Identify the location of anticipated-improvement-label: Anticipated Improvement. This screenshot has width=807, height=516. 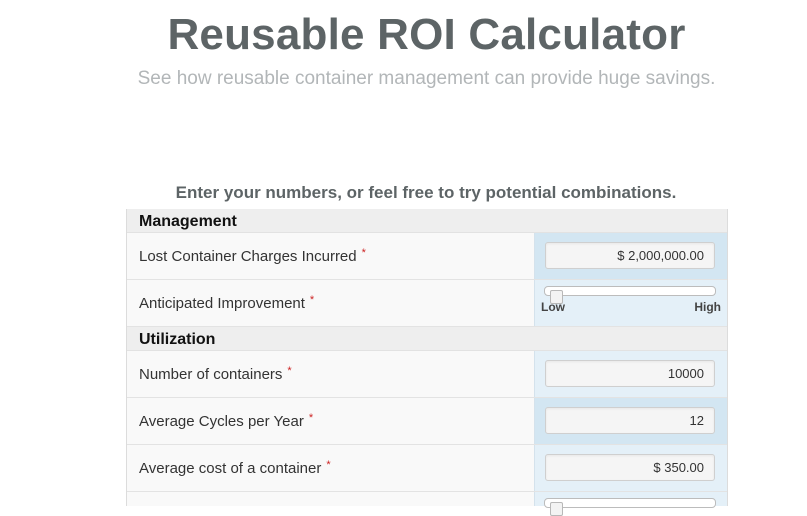
(222, 303).